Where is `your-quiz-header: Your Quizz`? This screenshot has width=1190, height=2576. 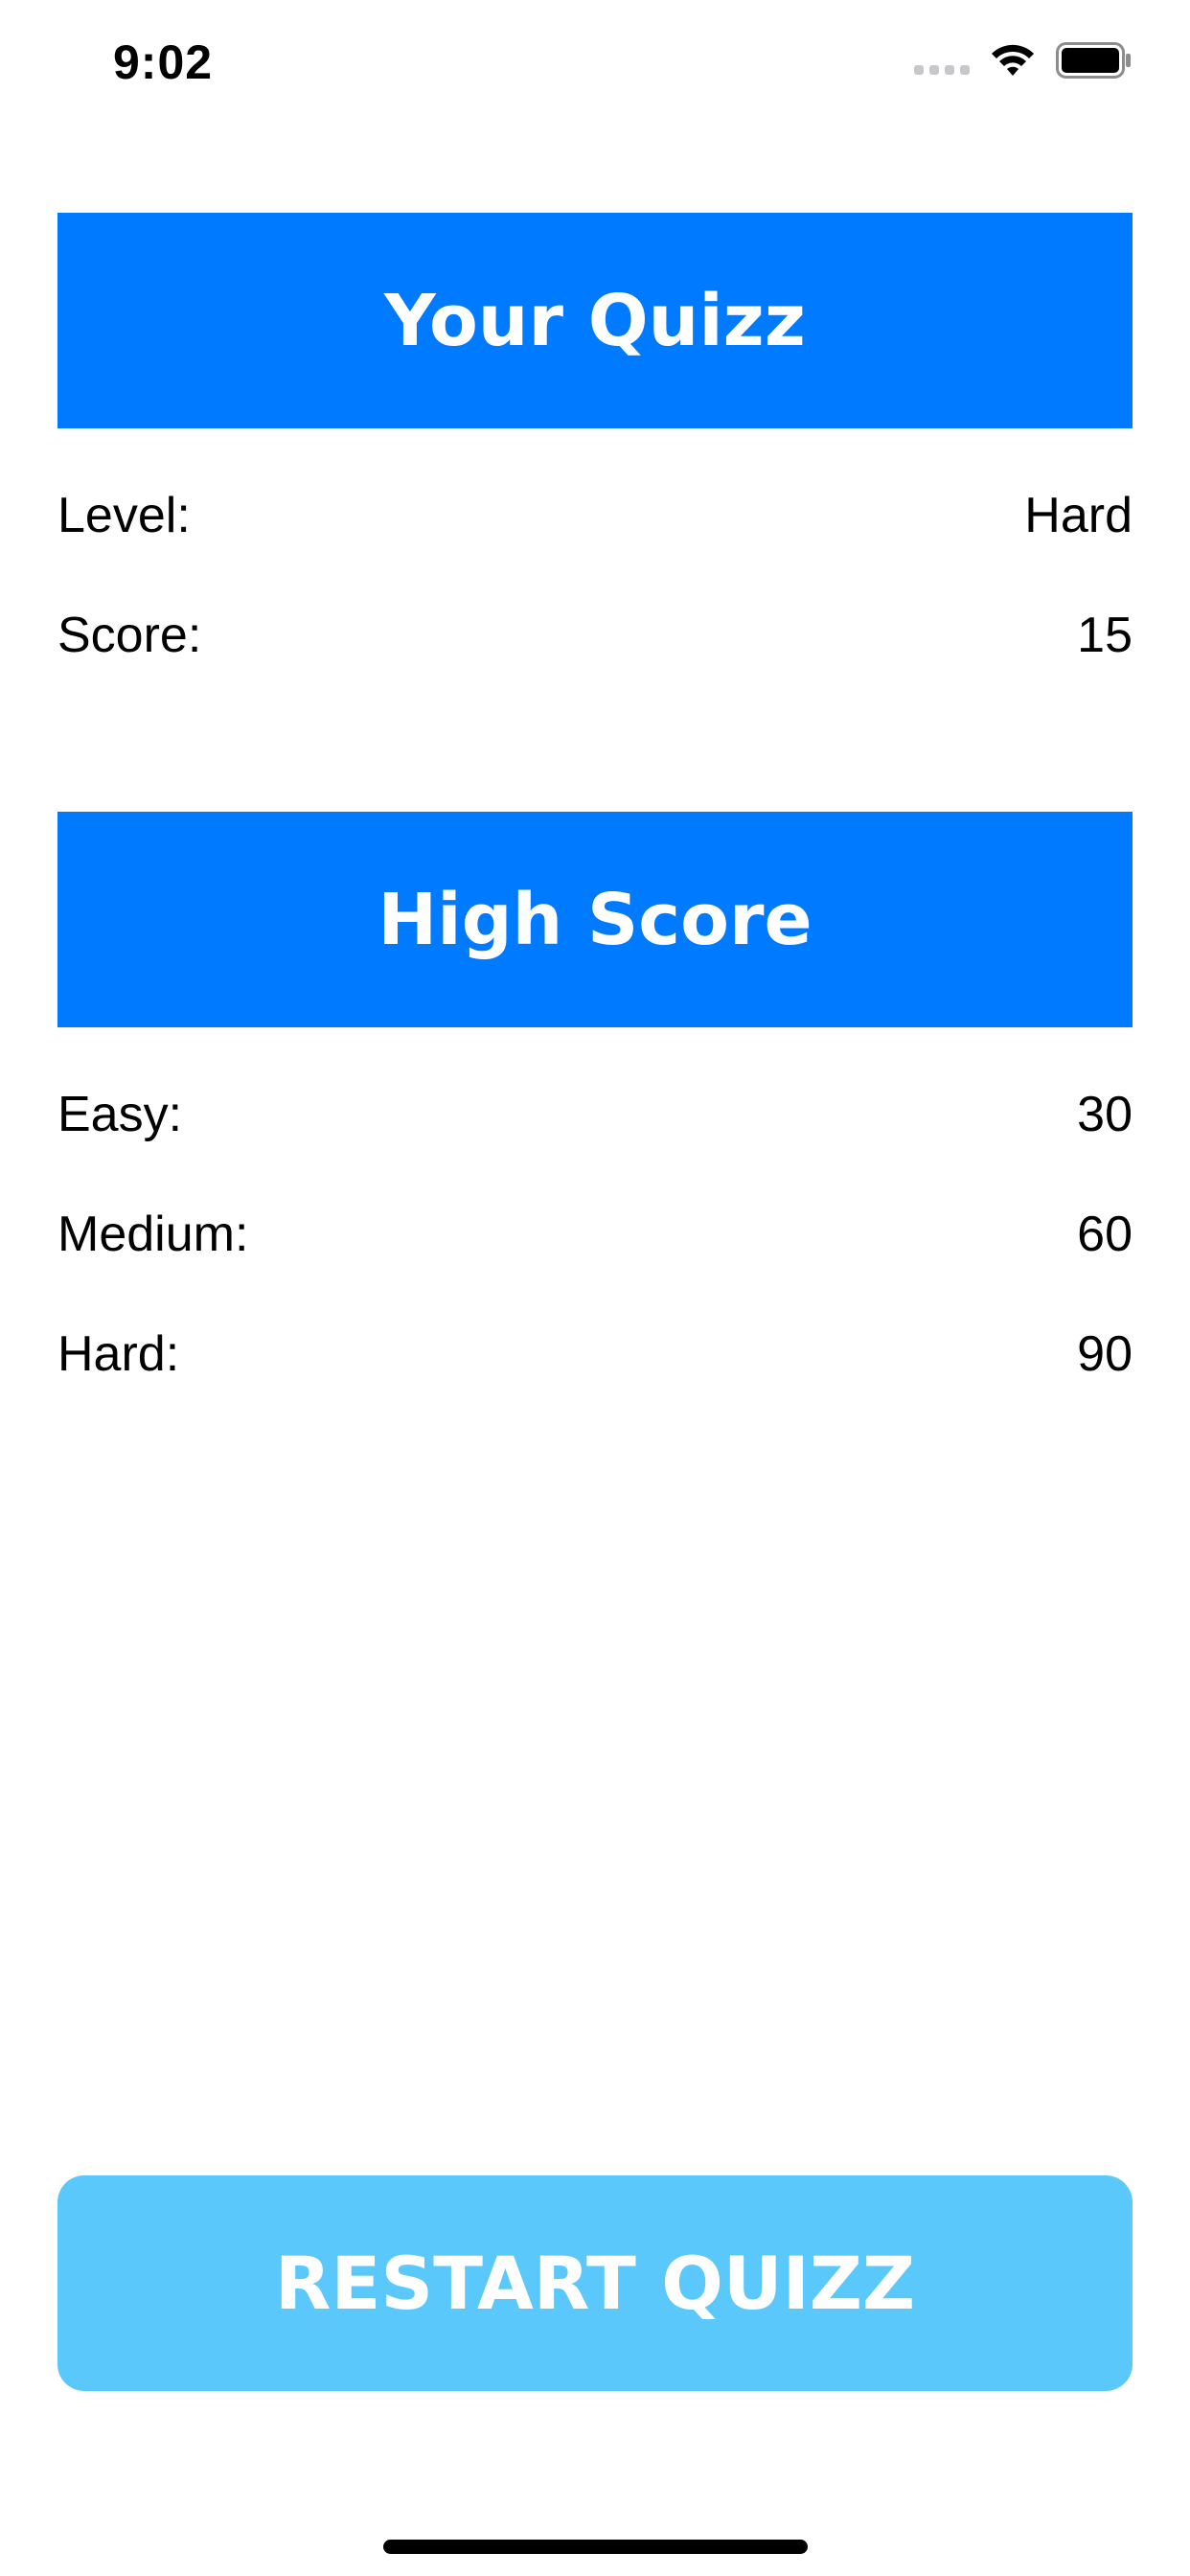
your-quiz-header: Your Quizz is located at coordinates (595, 320).